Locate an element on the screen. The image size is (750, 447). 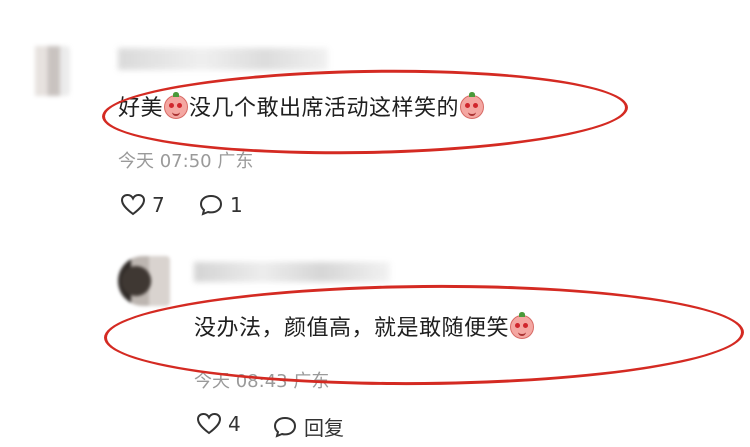
like-button: 7 is located at coordinates (142, 205).